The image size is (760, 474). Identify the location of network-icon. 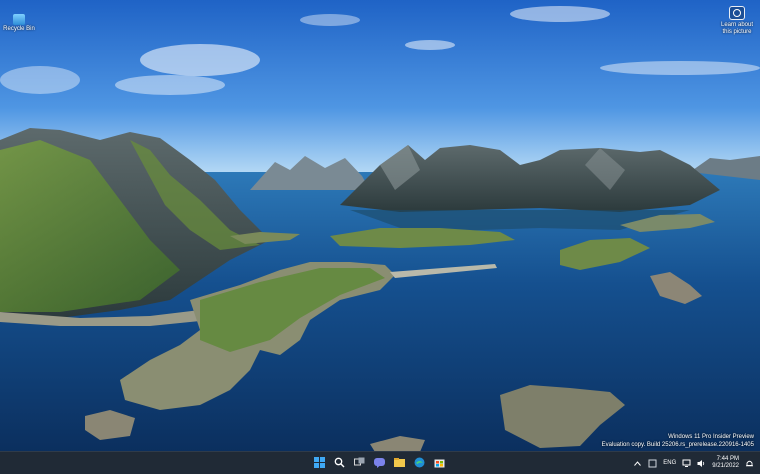
(686, 463).